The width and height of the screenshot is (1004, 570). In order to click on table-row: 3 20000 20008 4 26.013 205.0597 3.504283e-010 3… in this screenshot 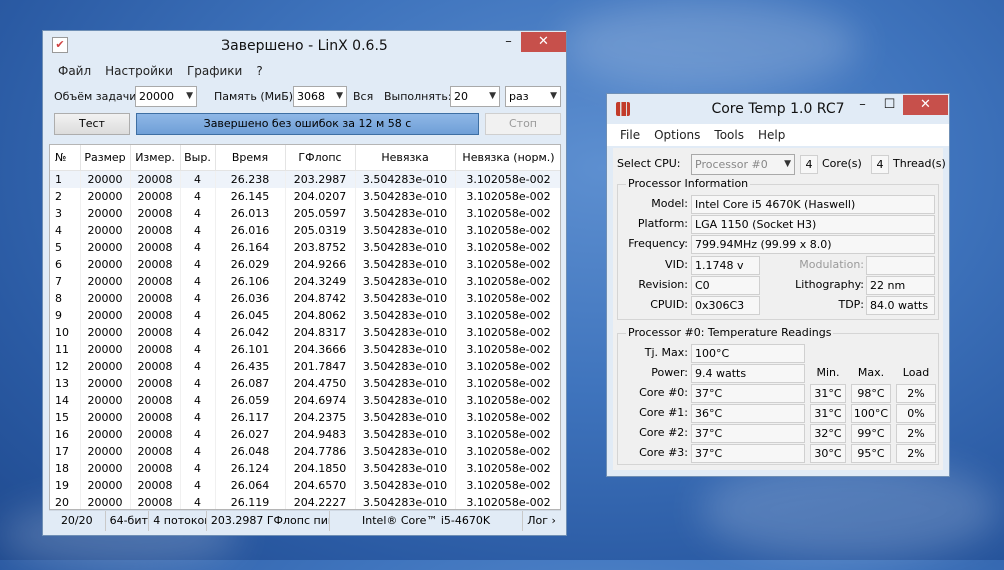, I will do `click(305, 213)`.